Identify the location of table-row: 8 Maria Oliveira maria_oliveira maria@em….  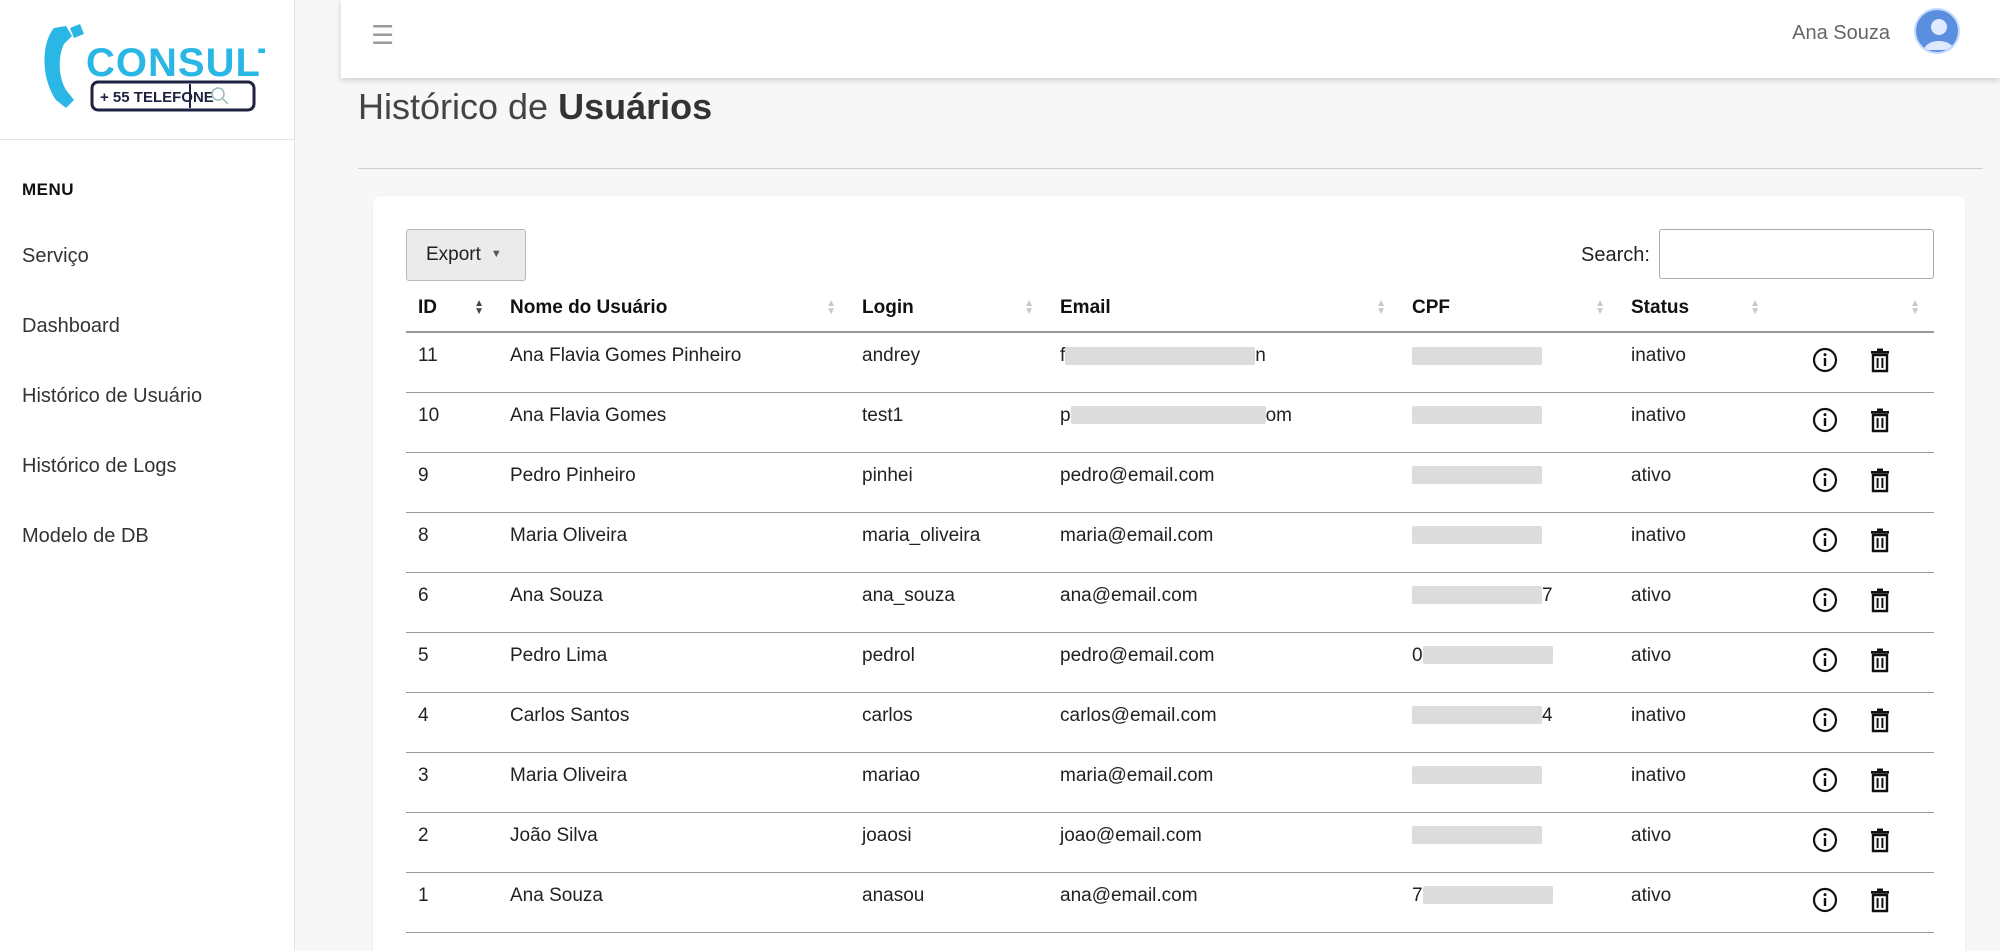
(1170, 542).